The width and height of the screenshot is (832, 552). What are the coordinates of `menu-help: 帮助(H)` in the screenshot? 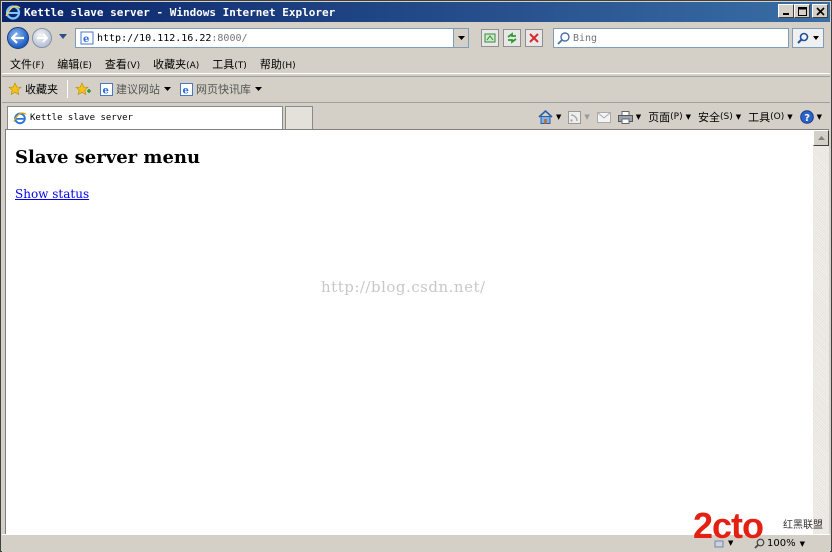 It's located at (278, 64).